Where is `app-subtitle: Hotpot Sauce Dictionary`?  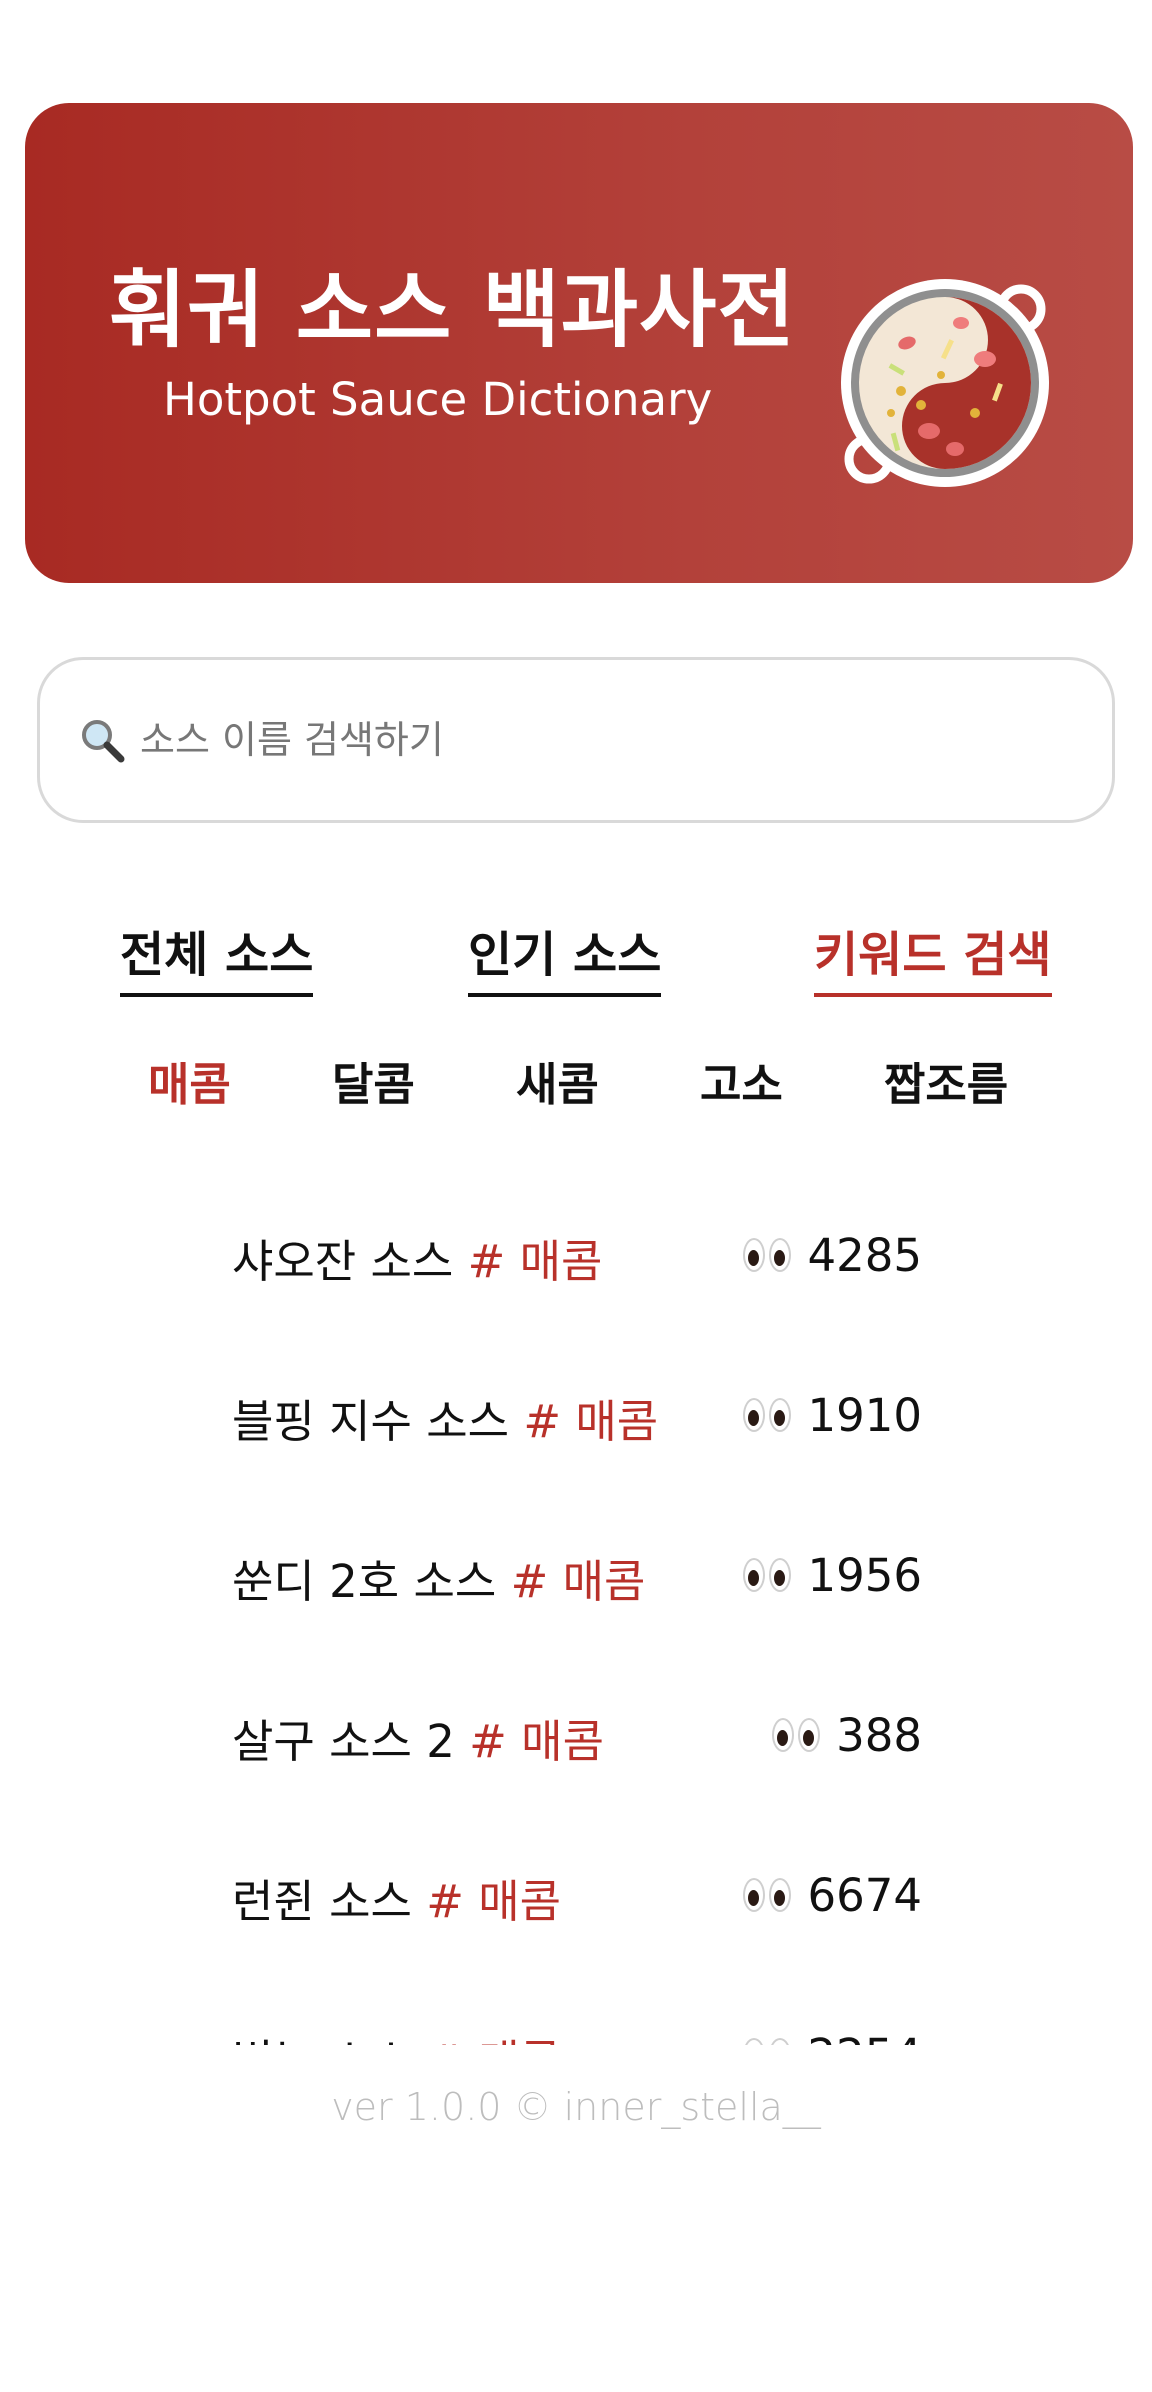 app-subtitle: Hotpot Sauce Dictionary is located at coordinates (438, 399).